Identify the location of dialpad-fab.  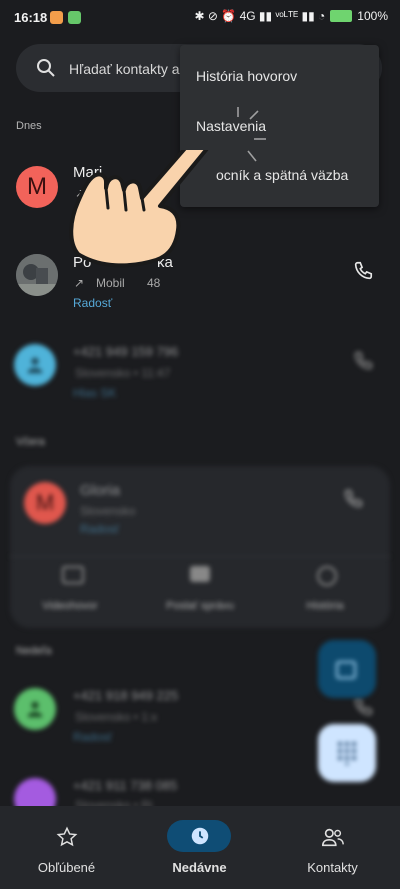
(347, 753).